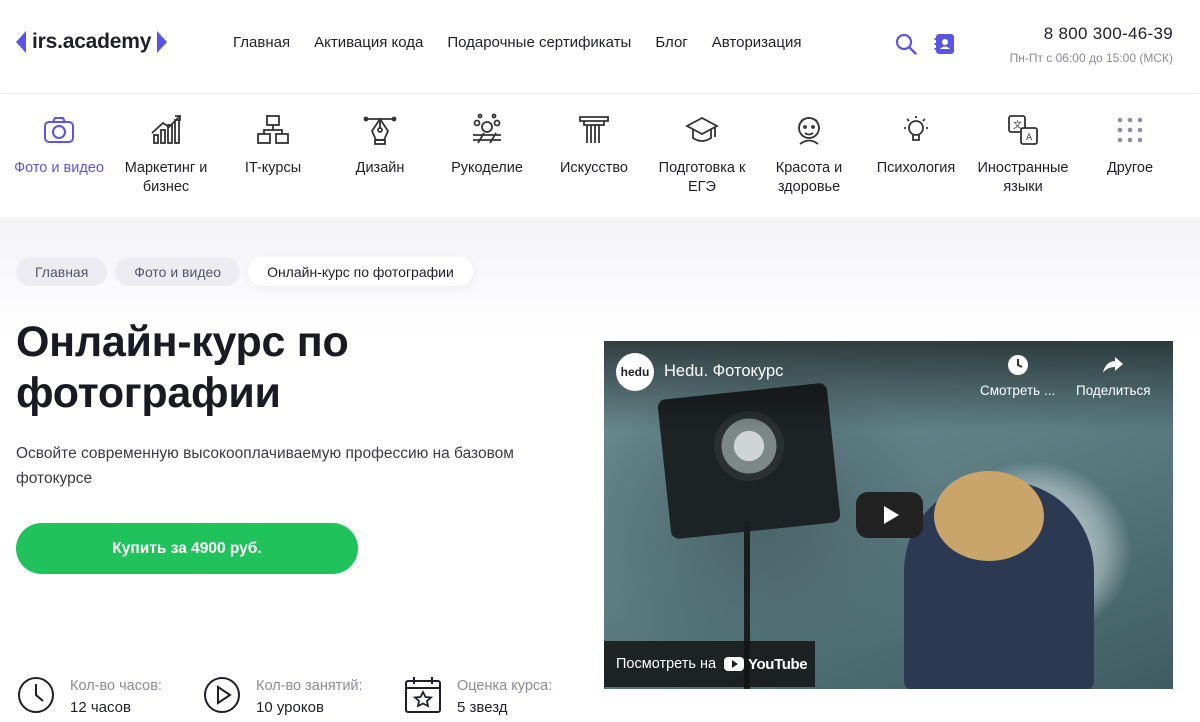  What do you see at coordinates (1108, 34) in the screenshot?
I see `phone-number: 8 800 300-46-39` at bounding box center [1108, 34].